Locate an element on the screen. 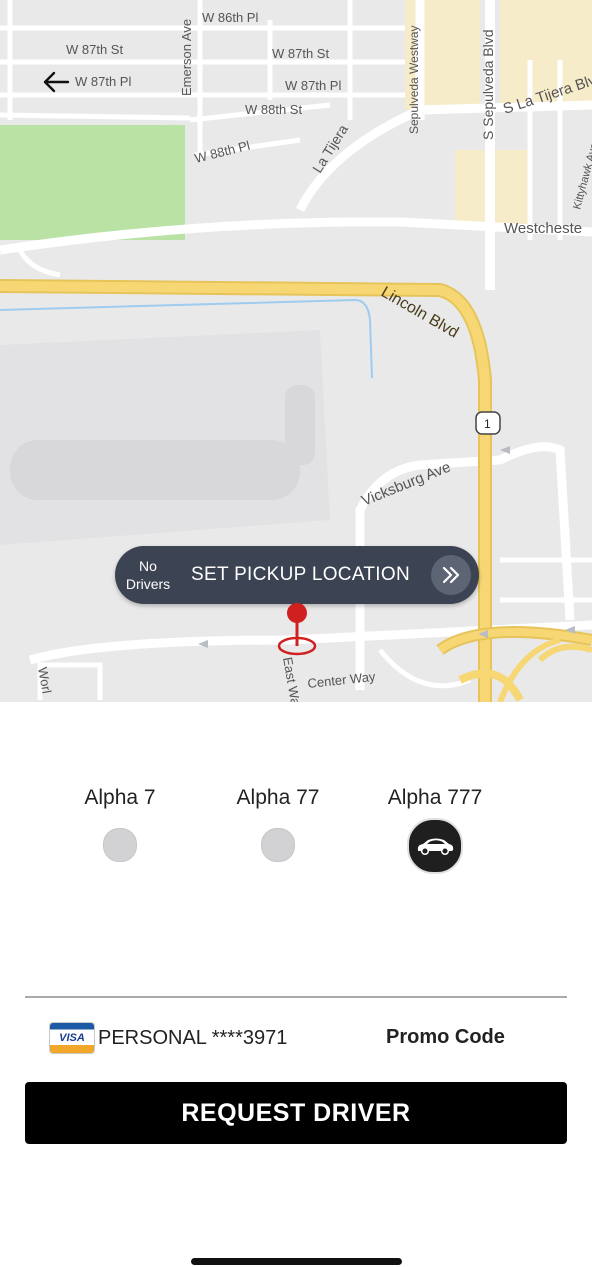 This screenshot has width=592, height=1267. visa-card-icon: VISA is located at coordinates (72, 1038).